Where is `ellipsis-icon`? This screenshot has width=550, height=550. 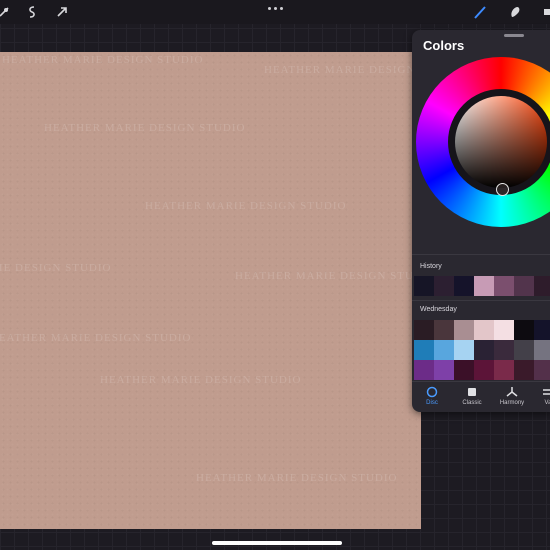
ellipsis-icon is located at coordinates (275, 8).